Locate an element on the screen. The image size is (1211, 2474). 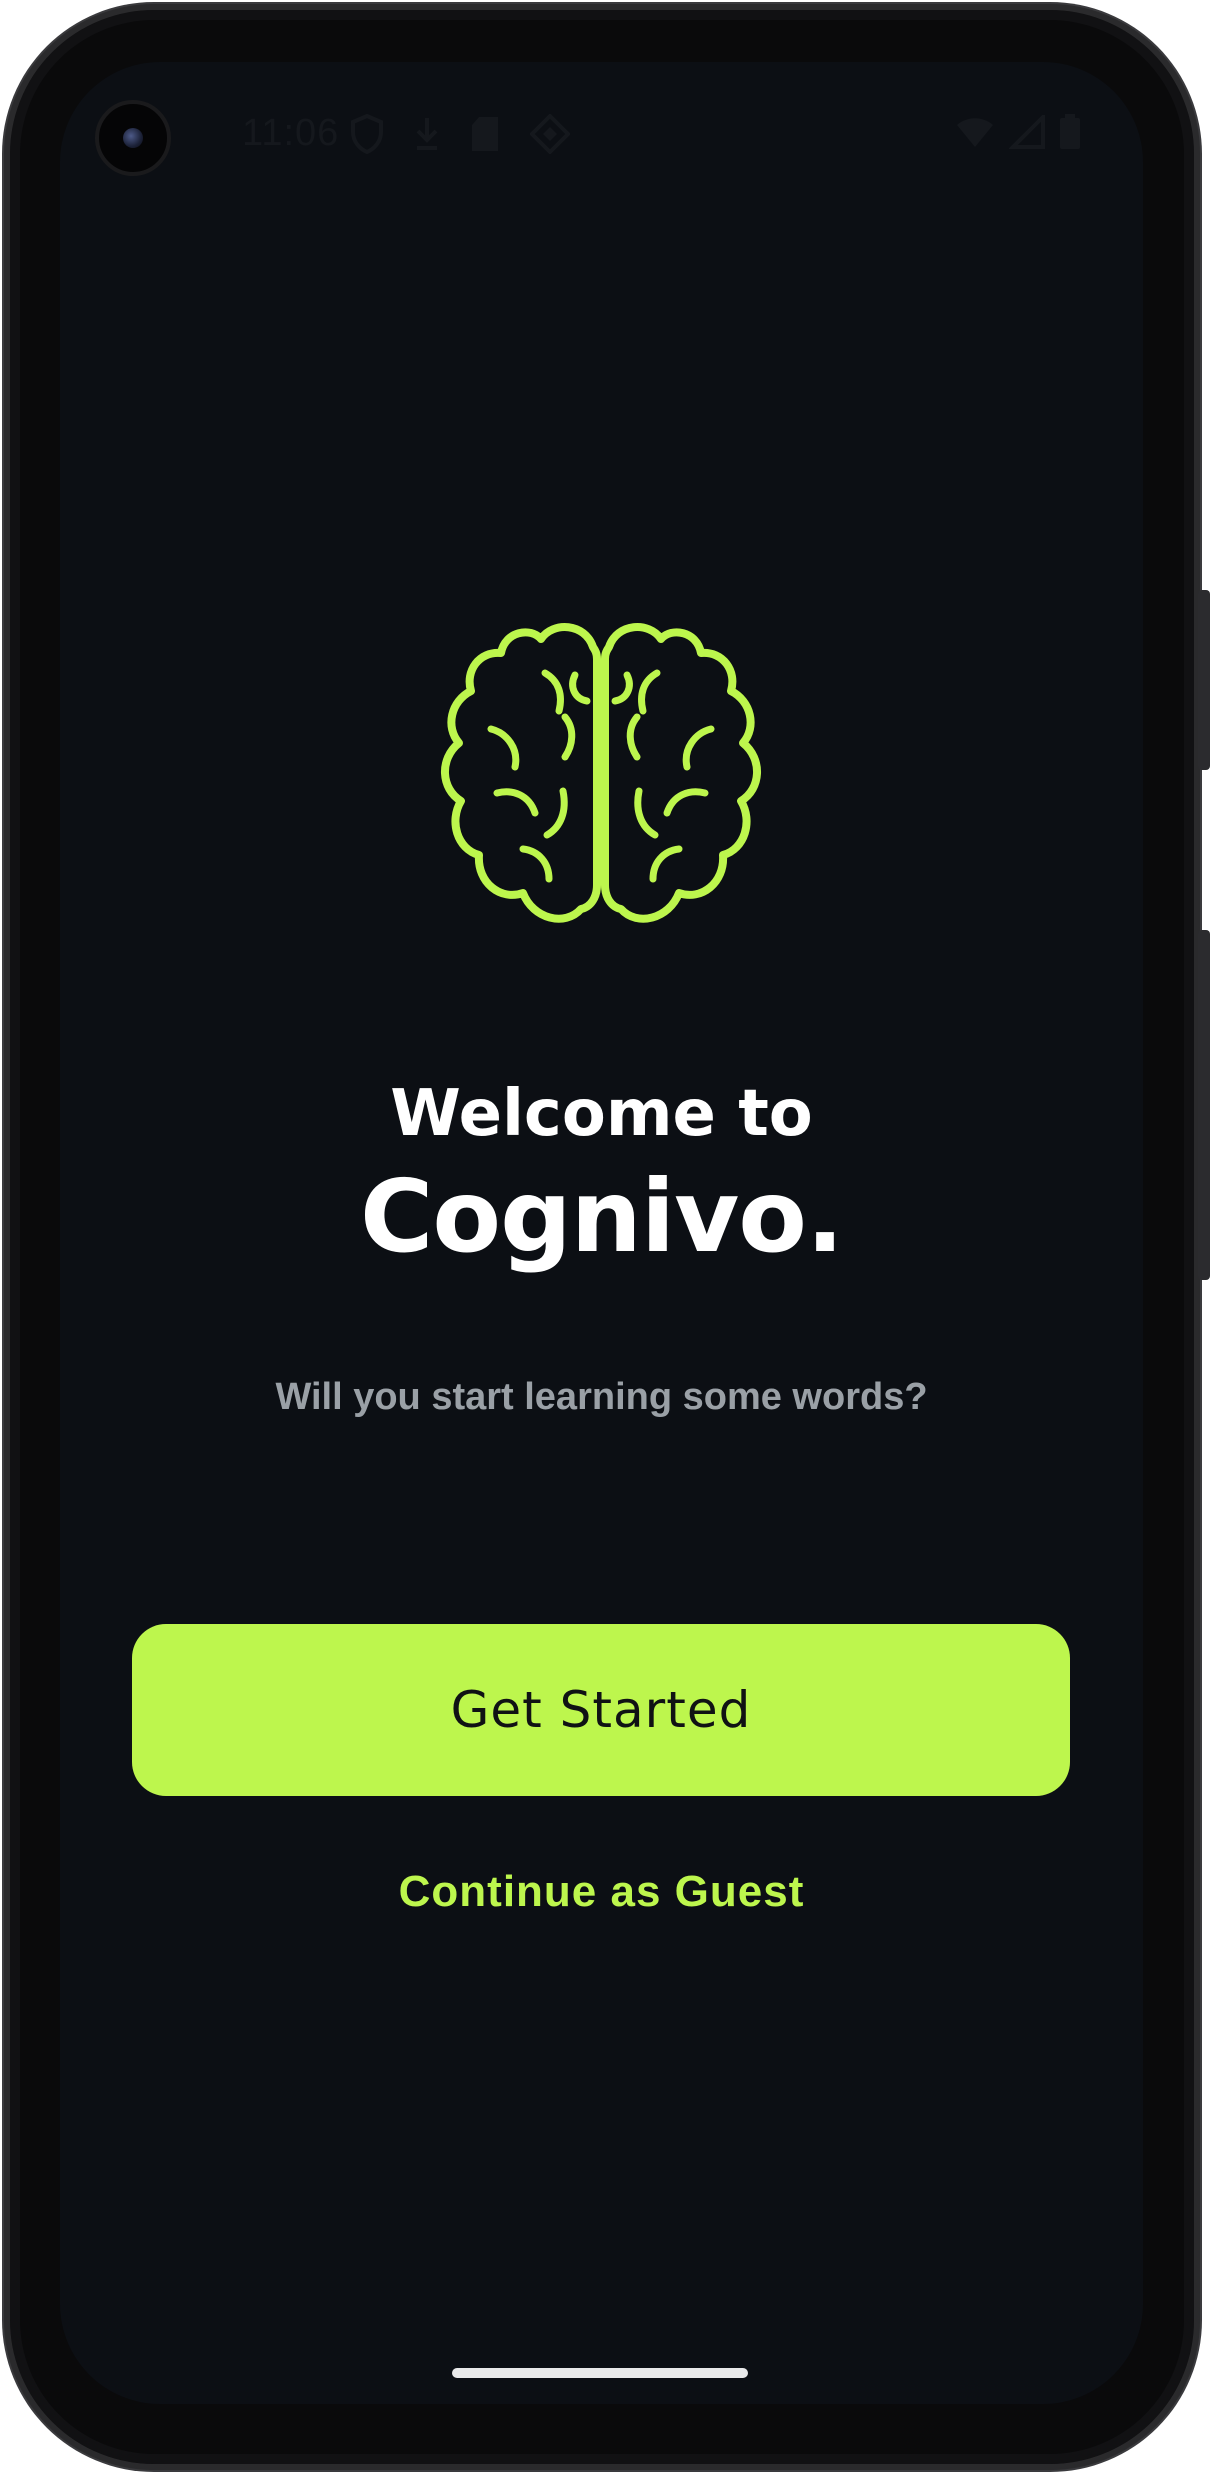
welcome-heading: Welcome to is located at coordinates (601, 1114).